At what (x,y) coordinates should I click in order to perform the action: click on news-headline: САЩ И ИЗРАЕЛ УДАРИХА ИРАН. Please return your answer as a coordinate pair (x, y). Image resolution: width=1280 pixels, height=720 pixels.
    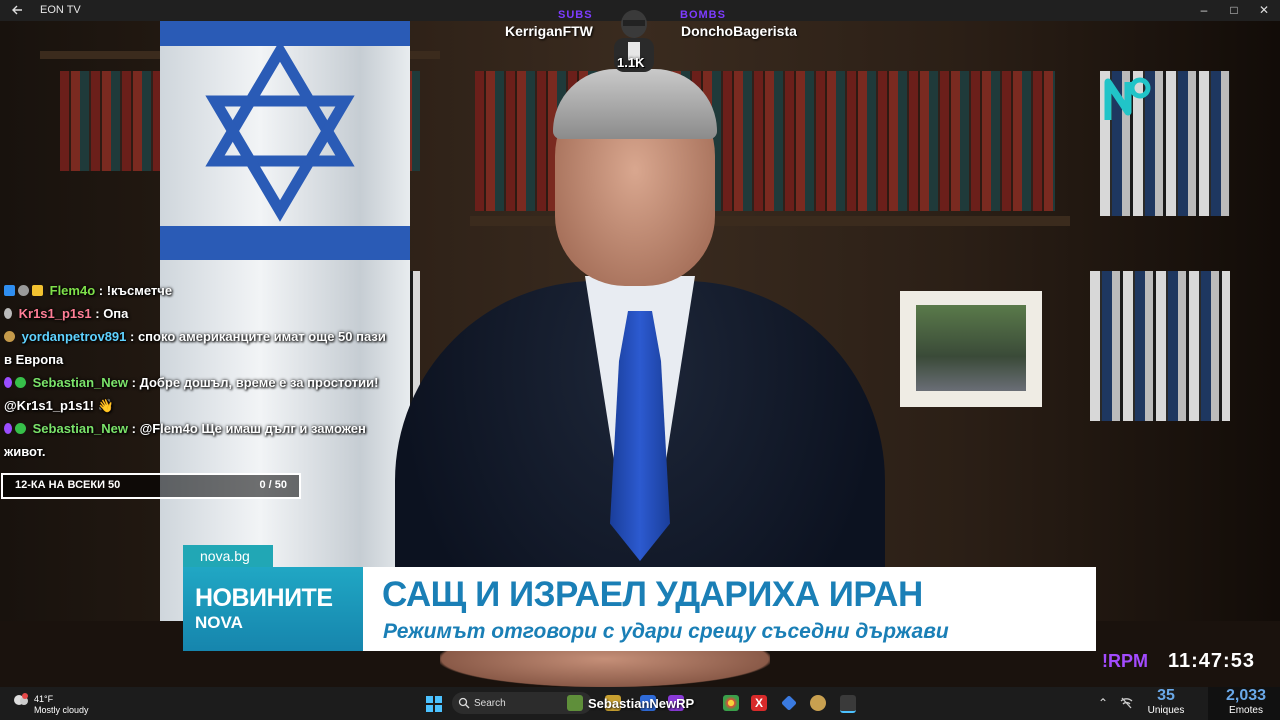
    Looking at the image, I should click on (652, 594).